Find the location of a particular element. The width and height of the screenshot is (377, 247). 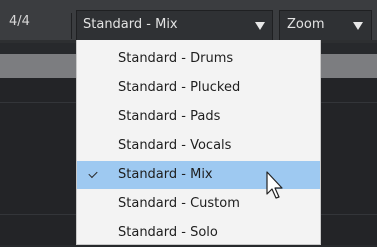

preset-dropdown: Standard - Mix is located at coordinates (174, 25).